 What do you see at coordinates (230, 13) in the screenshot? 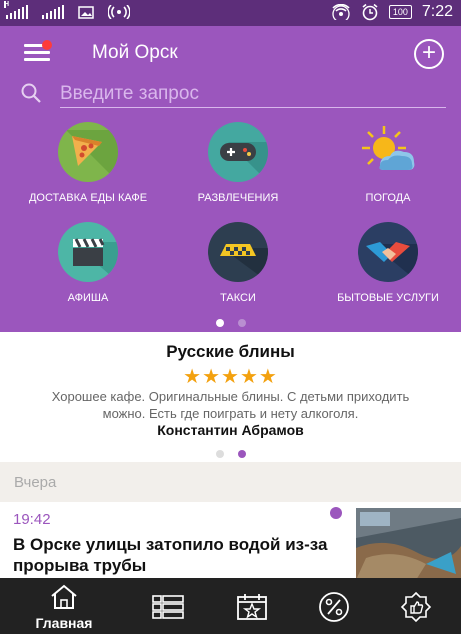
I see `status-bar: H 100 7:22` at bounding box center [230, 13].